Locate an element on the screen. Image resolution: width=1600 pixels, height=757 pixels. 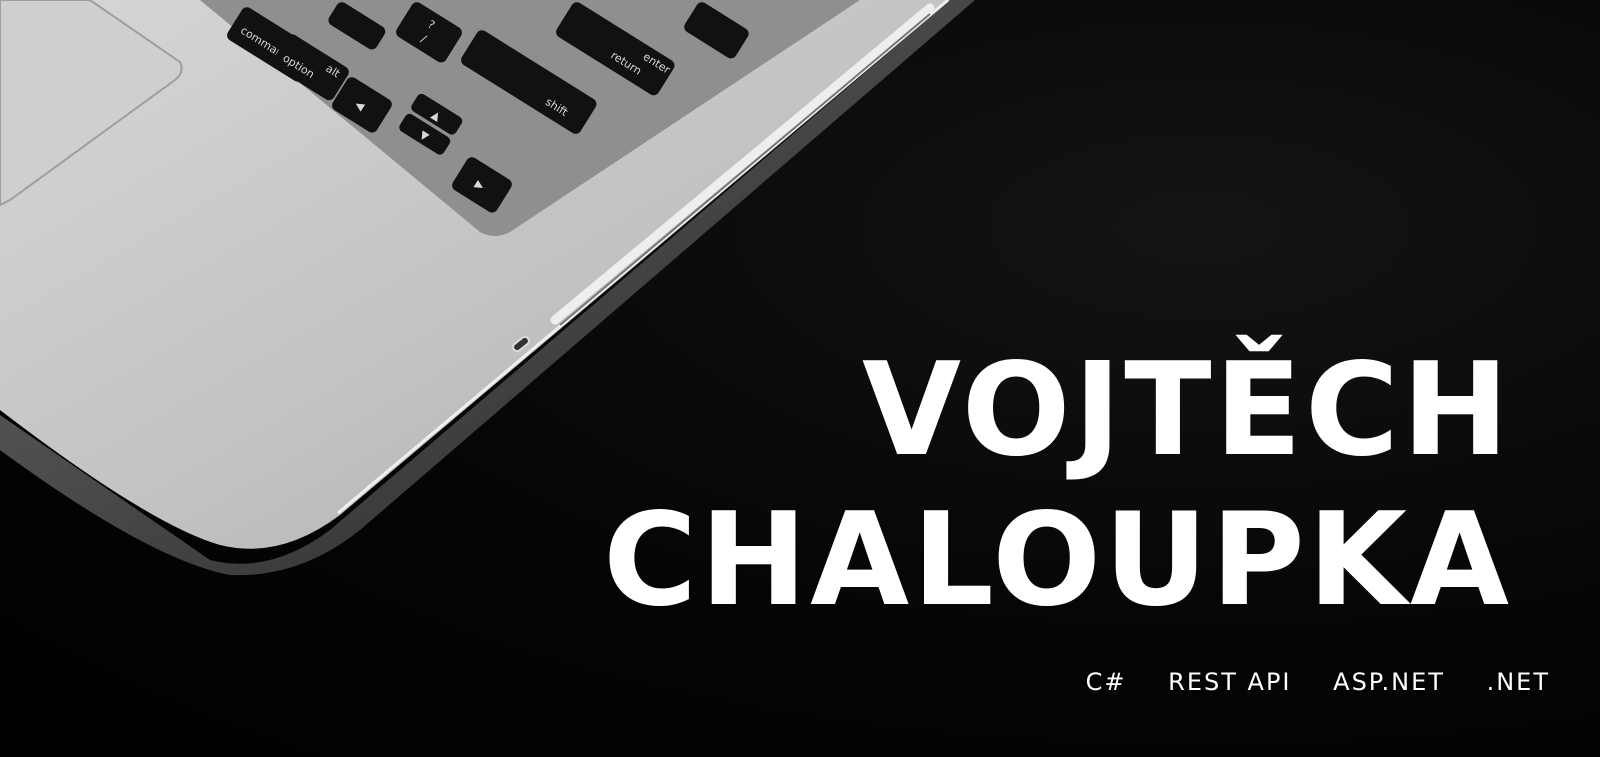
last-name: CHALOUPKA is located at coordinates (1057, 560).